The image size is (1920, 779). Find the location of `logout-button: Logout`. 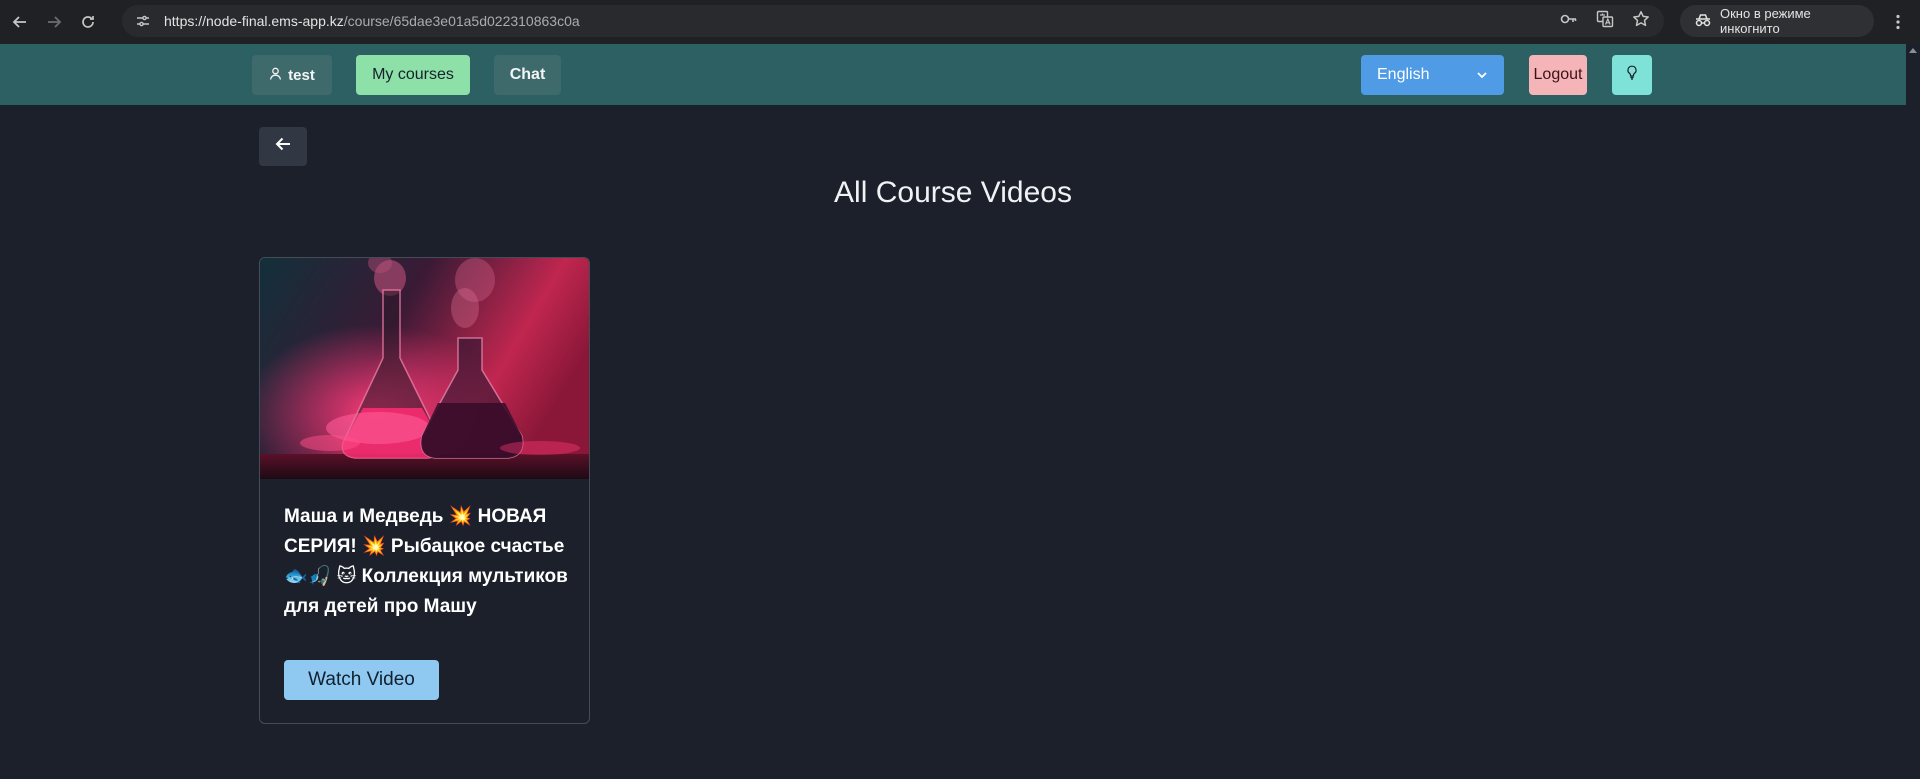

logout-button: Logout is located at coordinates (1558, 75).